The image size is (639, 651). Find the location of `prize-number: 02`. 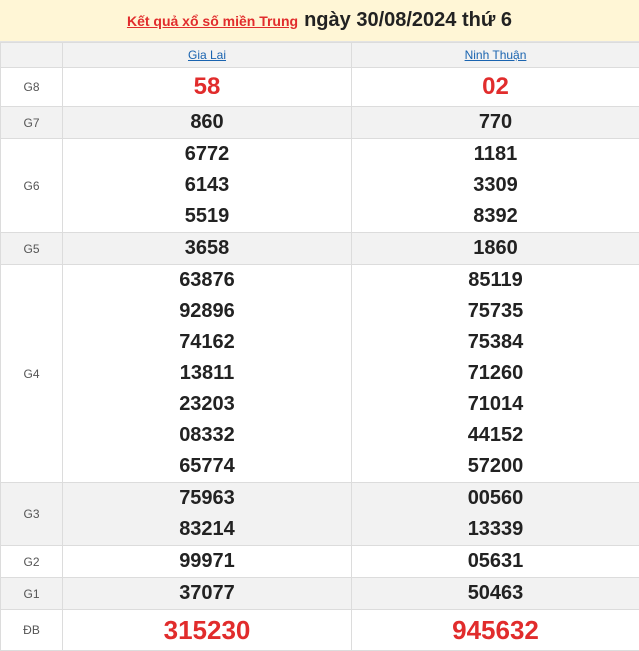

prize-number: 02 is located at coordinates (495, 87).